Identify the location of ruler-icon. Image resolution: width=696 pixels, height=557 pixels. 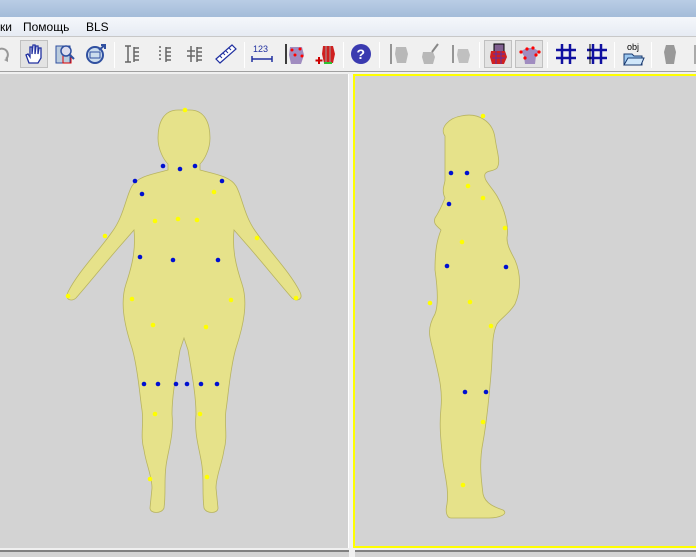
(226, 54).